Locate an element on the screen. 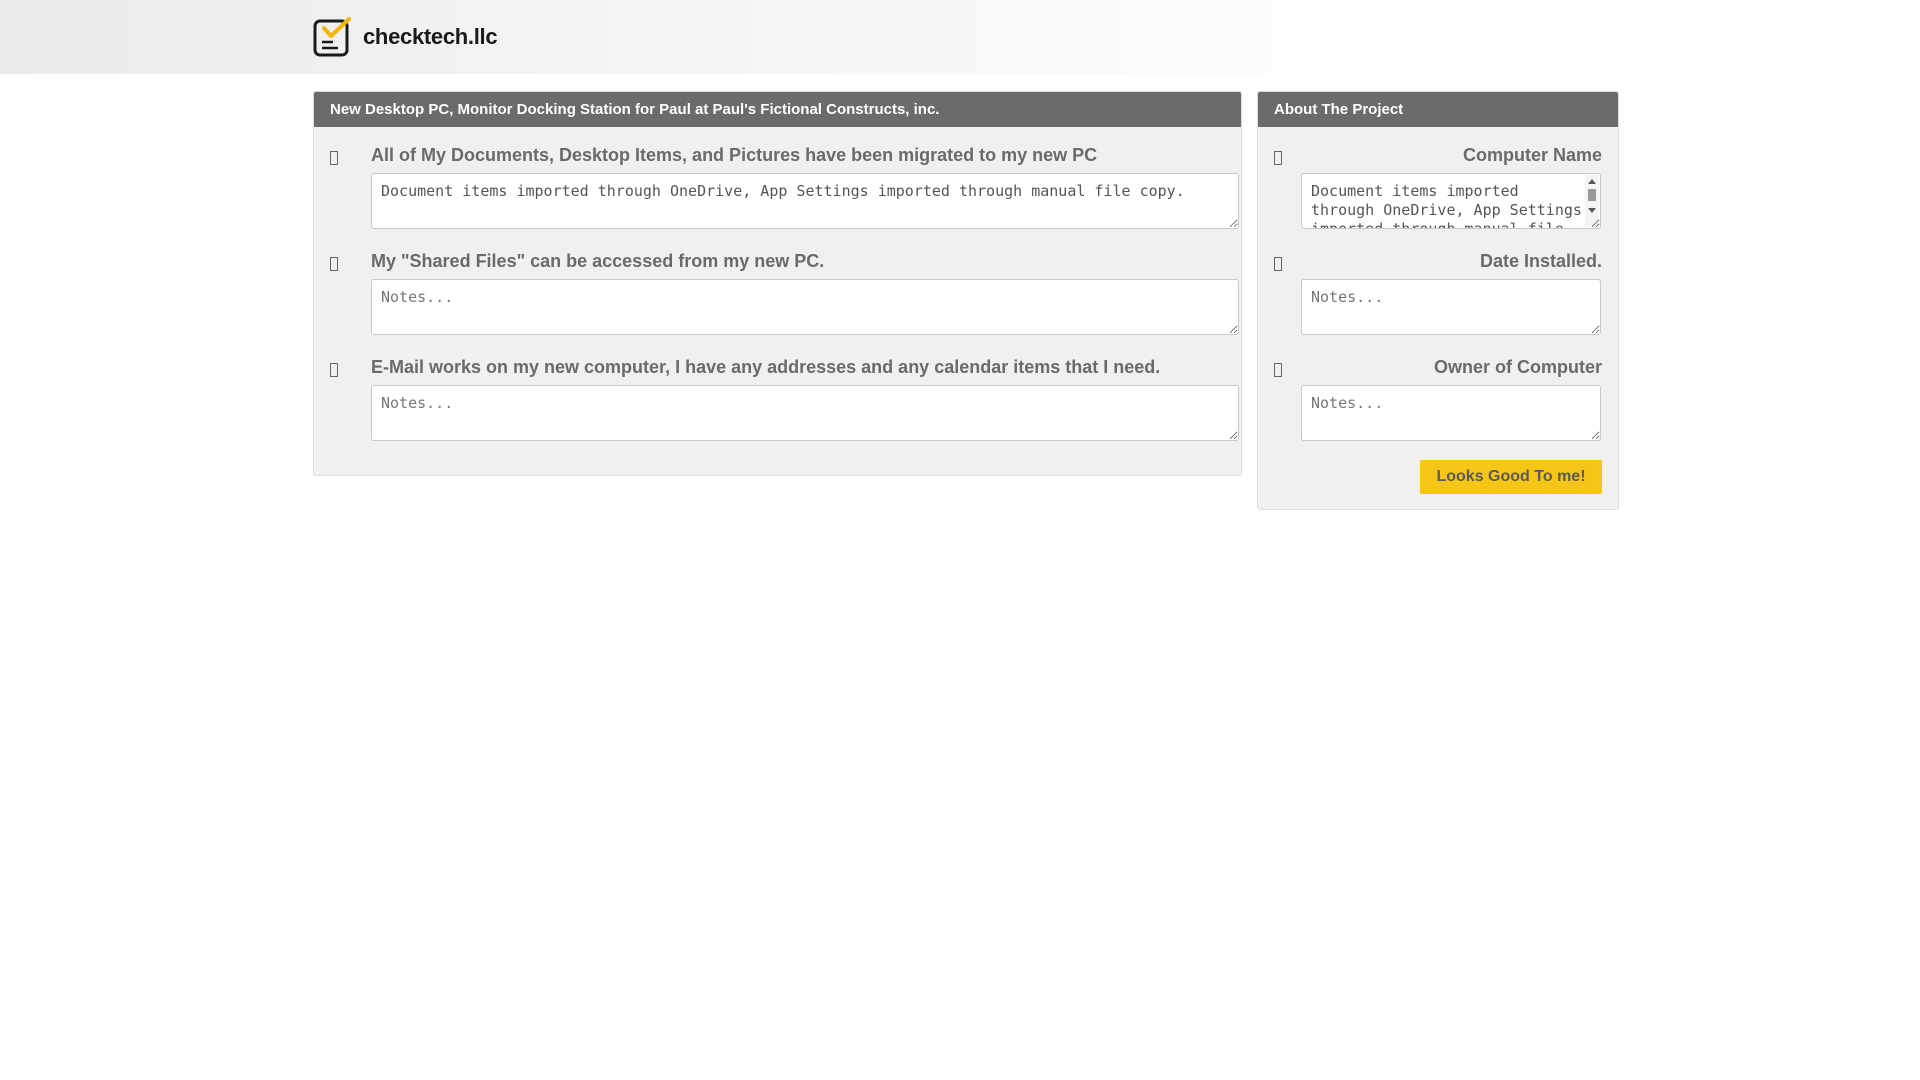  top-bar: checktech.llc is located at coordinates (960, 37).